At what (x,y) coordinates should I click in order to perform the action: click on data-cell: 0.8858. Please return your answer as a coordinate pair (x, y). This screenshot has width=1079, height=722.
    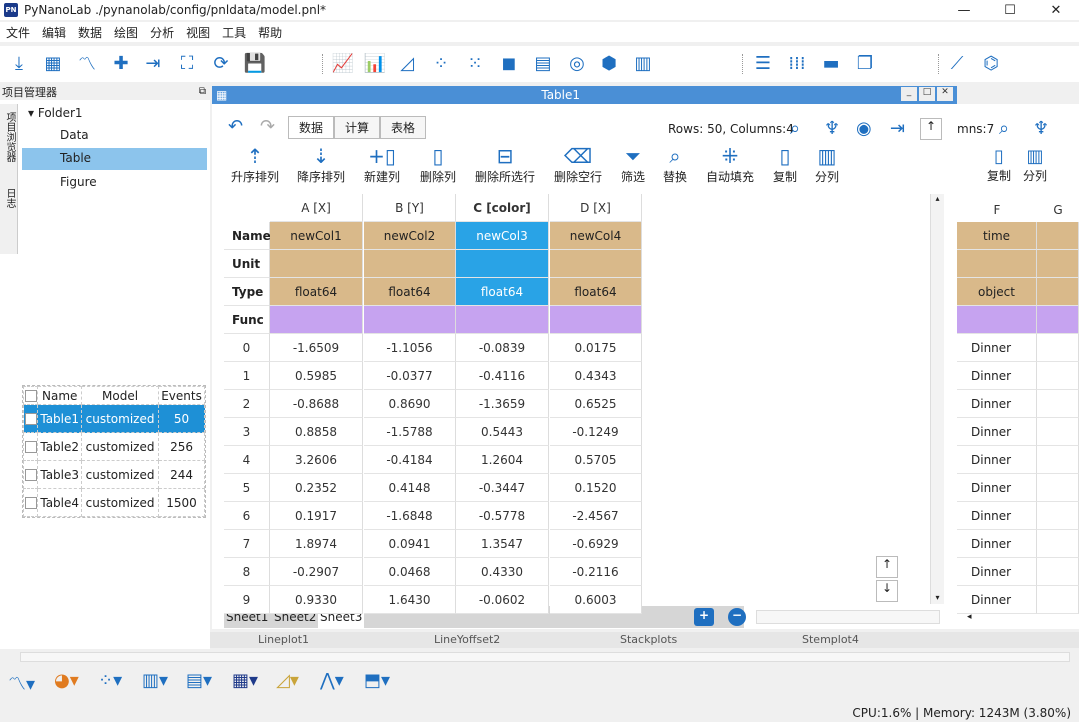
    Looking at the image, I should click on (316, 432).